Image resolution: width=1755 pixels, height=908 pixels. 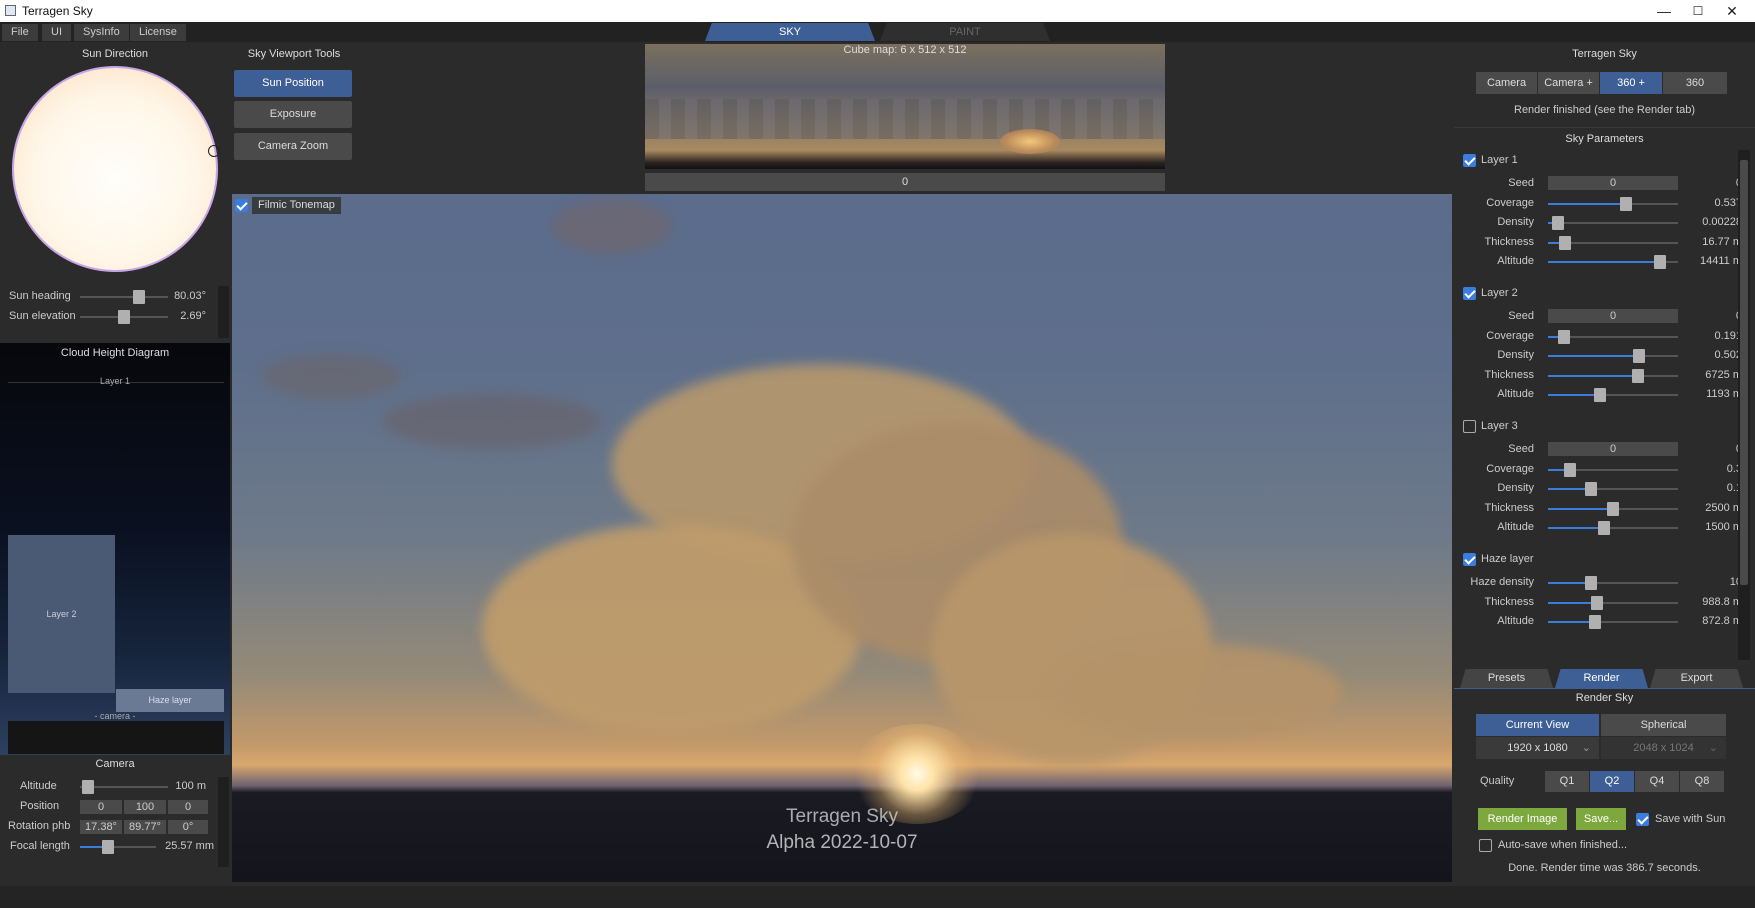 What do you see at coordinates (145, 807) in the screenshot?
I see `camera-position-y: 100` at bounding box center [145, 807].